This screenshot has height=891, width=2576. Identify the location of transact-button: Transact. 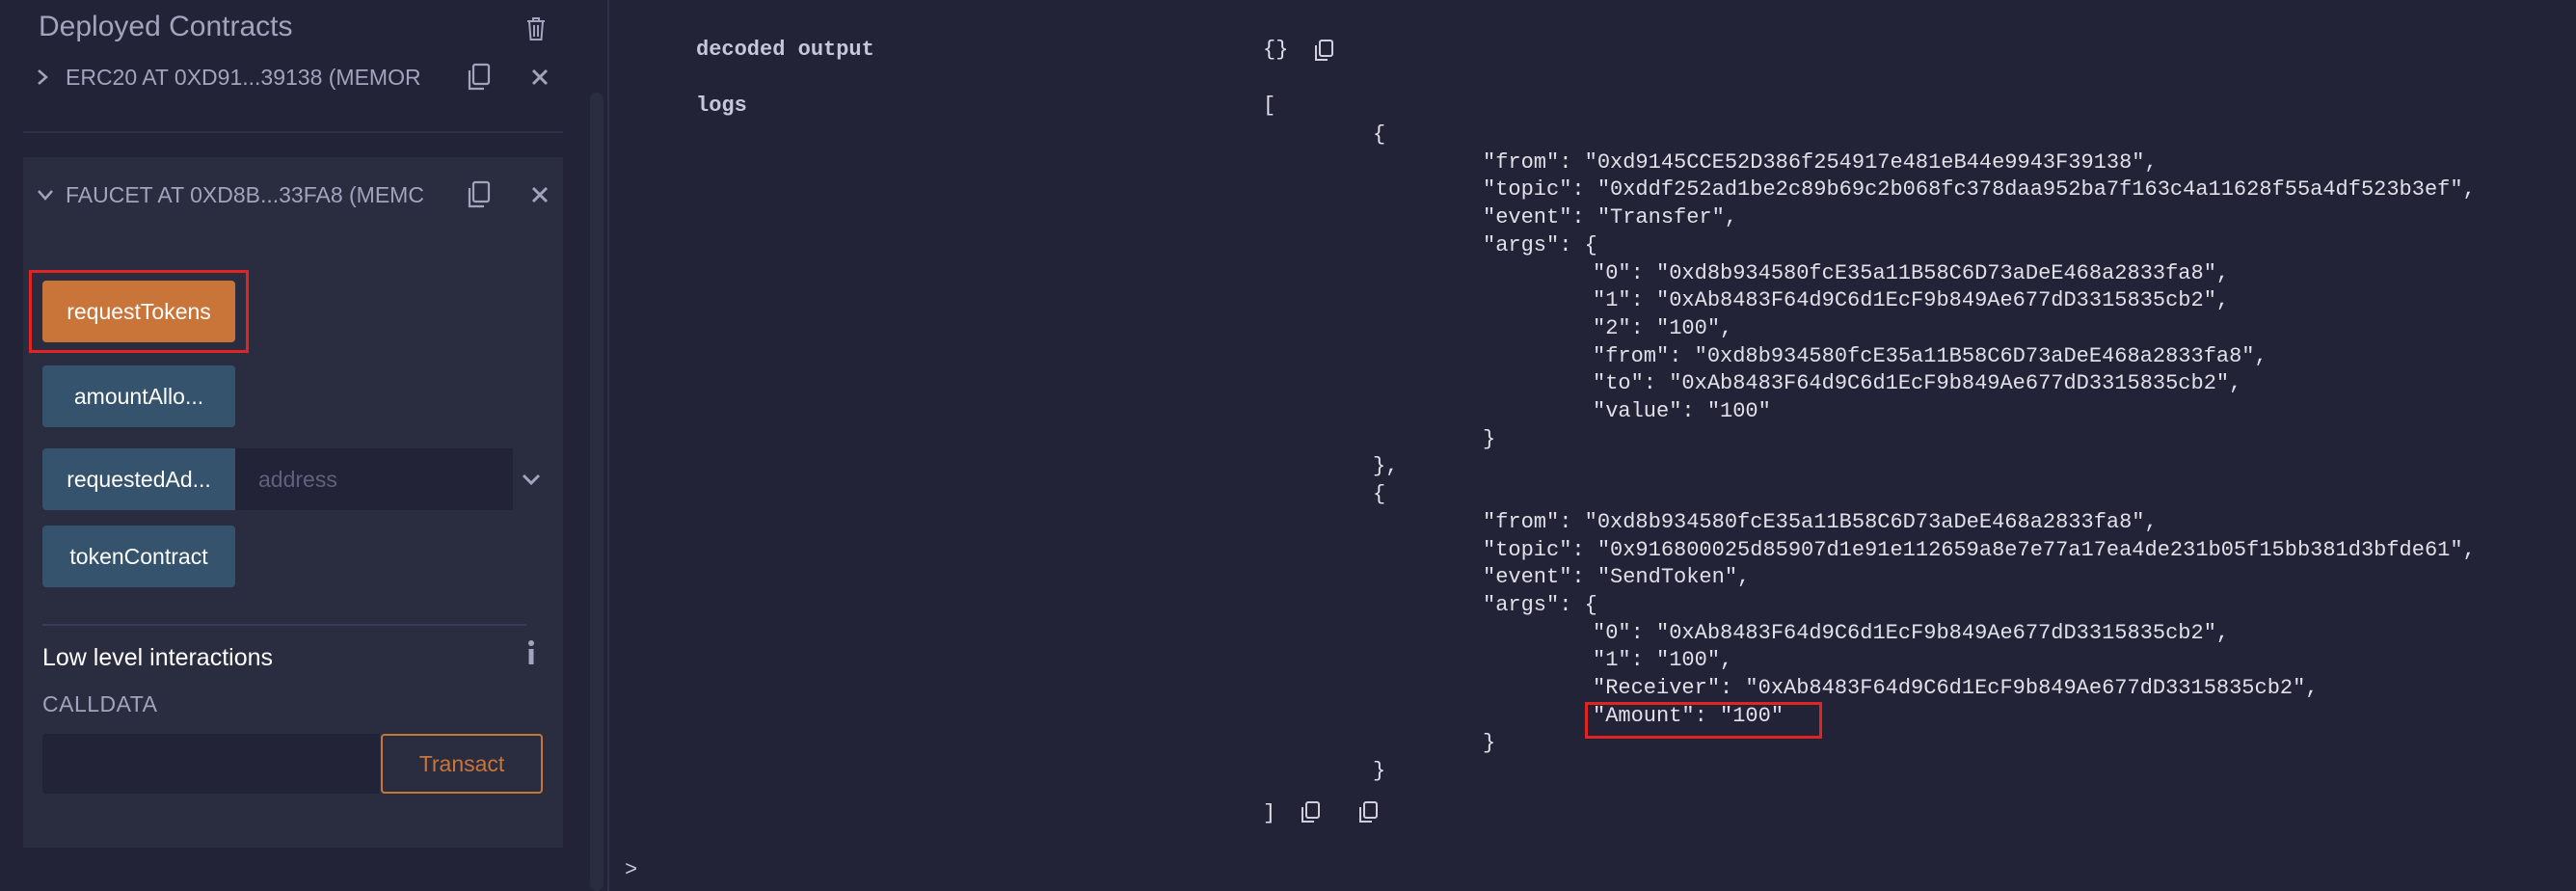
(462, 764).